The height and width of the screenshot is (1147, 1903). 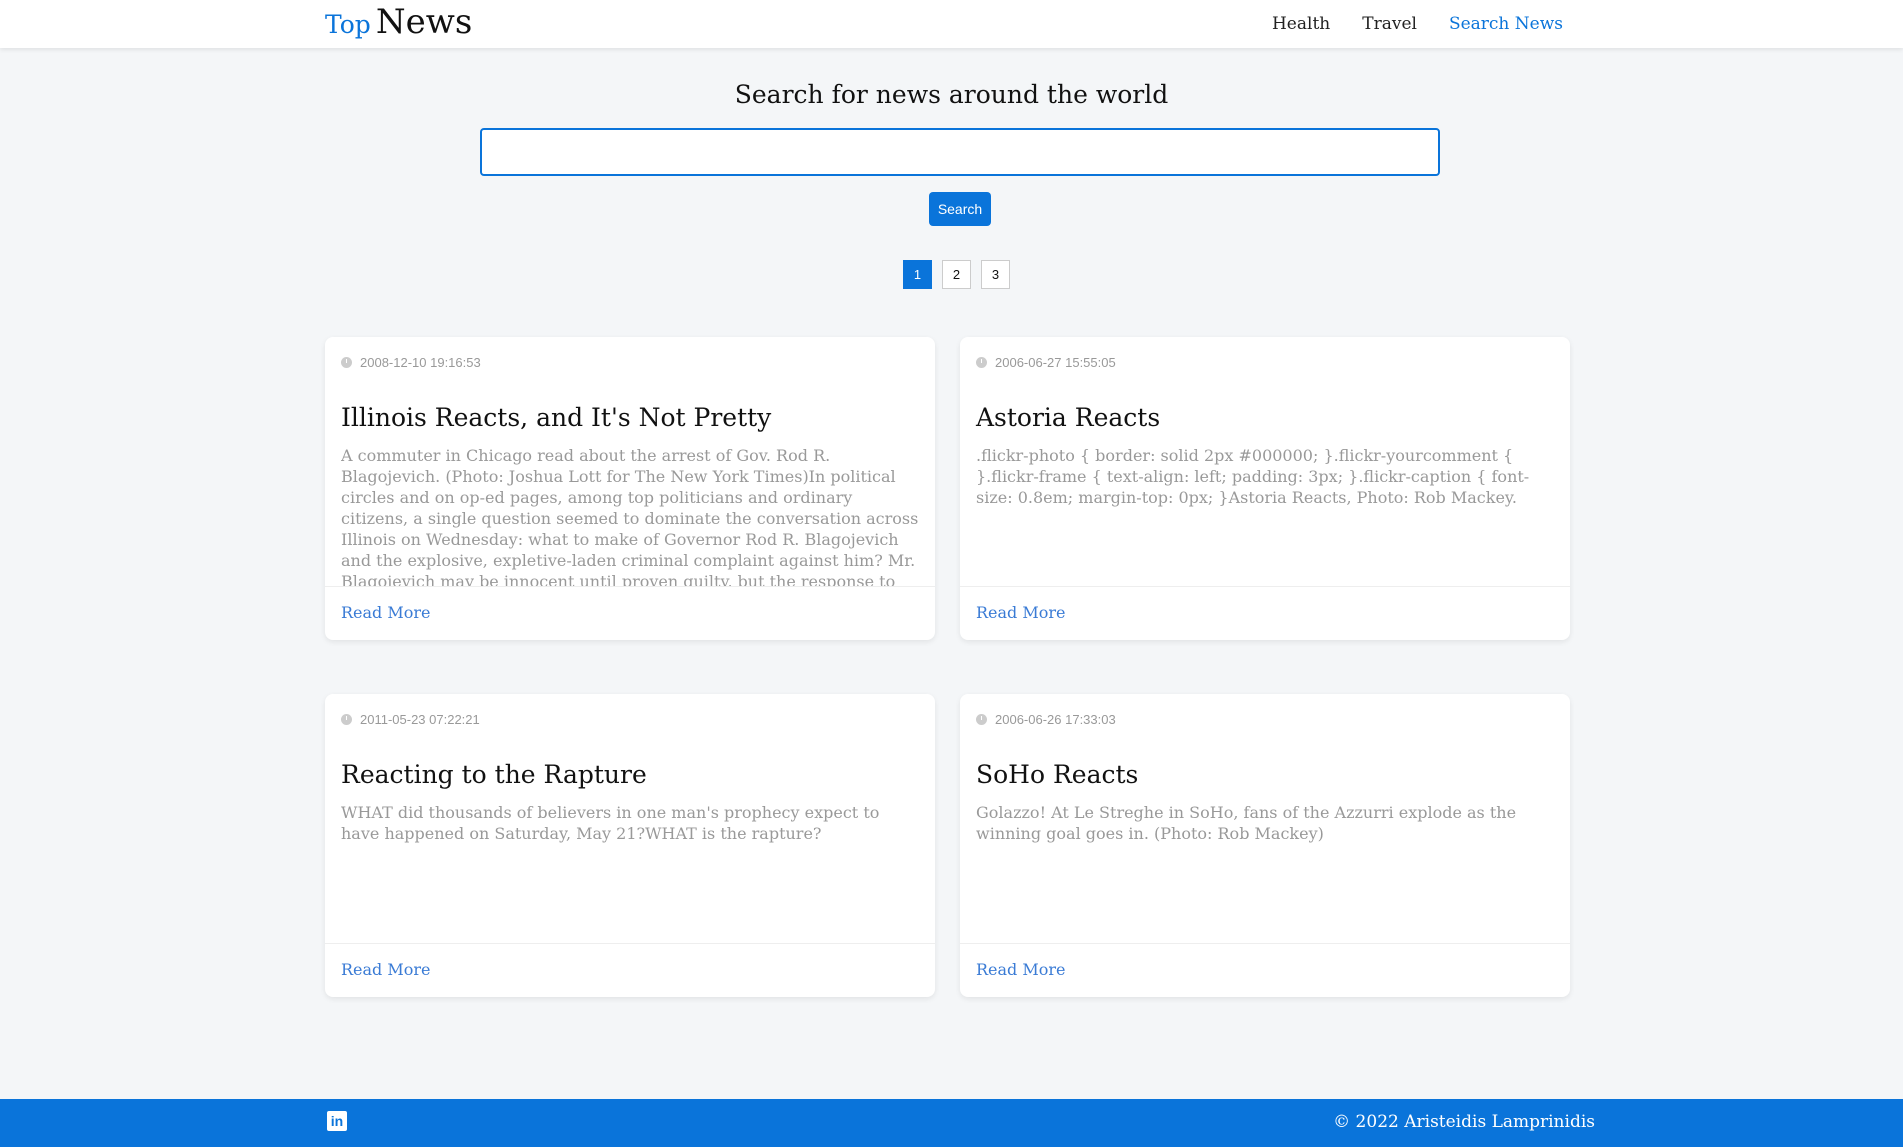 I want to click on pagination: 1 2 3, so click(x=956, y=274).